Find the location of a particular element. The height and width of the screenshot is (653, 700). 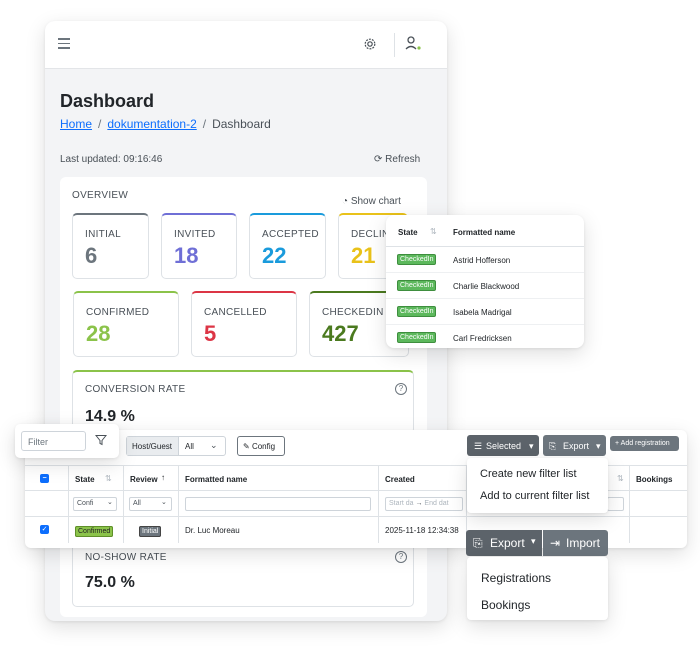

name-cell: Dr. Luc Moreau is located at coordinates (279, 530).